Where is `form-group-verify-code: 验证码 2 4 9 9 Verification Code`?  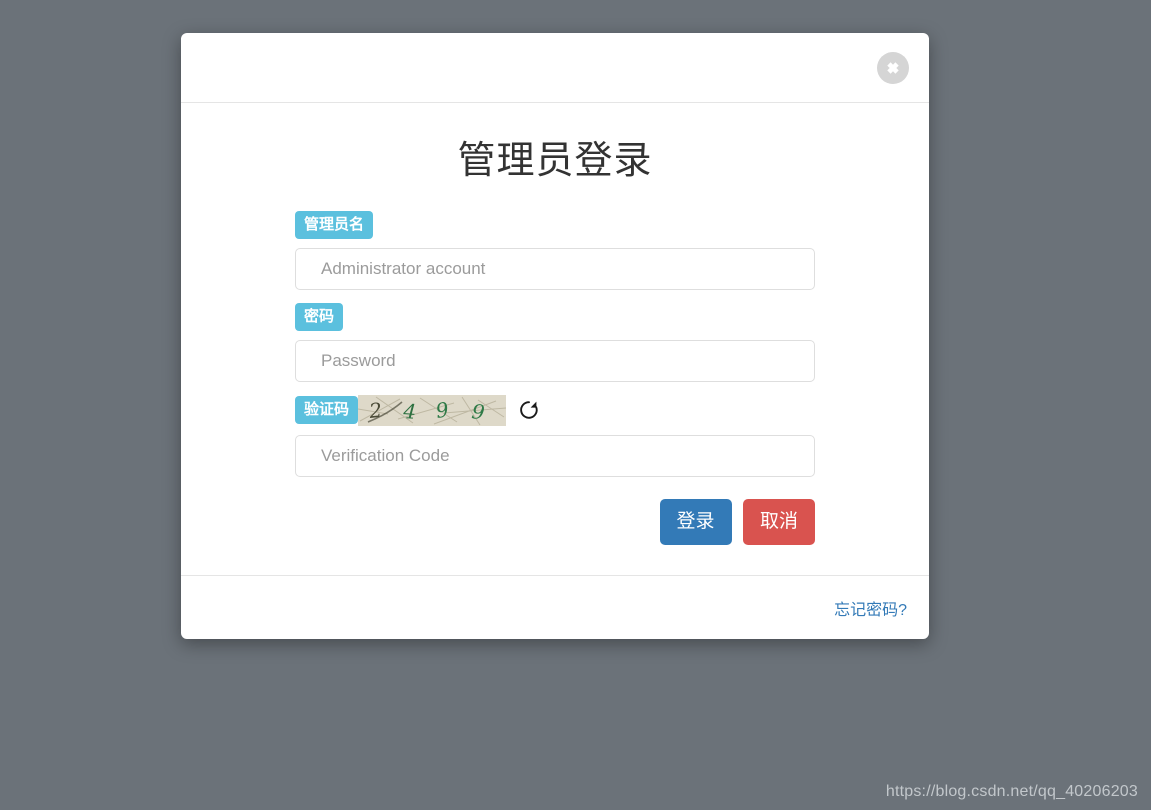 form-group-verify-code: 验证码 2 4 9 9 Verification Code is located at coordinates (555, 435).